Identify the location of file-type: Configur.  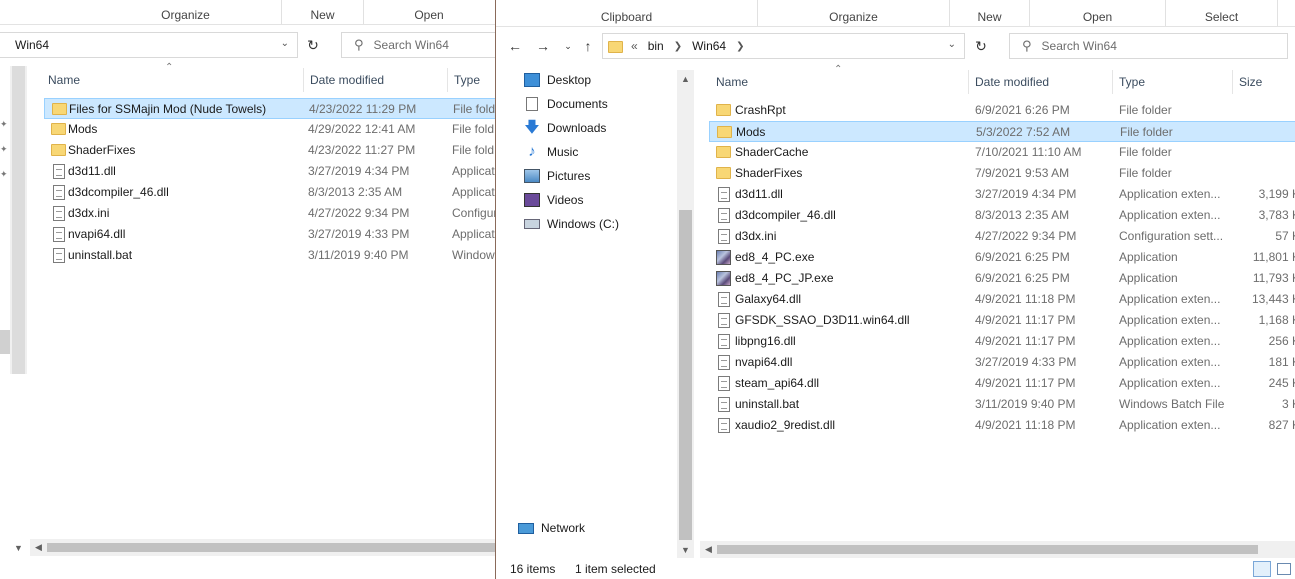
(473, 213).